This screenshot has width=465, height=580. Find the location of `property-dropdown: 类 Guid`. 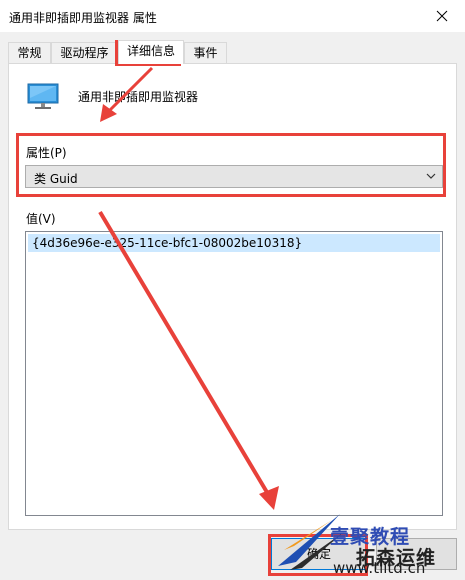

property-dropdown: 类 Guid is located at coordinates (234, 176).